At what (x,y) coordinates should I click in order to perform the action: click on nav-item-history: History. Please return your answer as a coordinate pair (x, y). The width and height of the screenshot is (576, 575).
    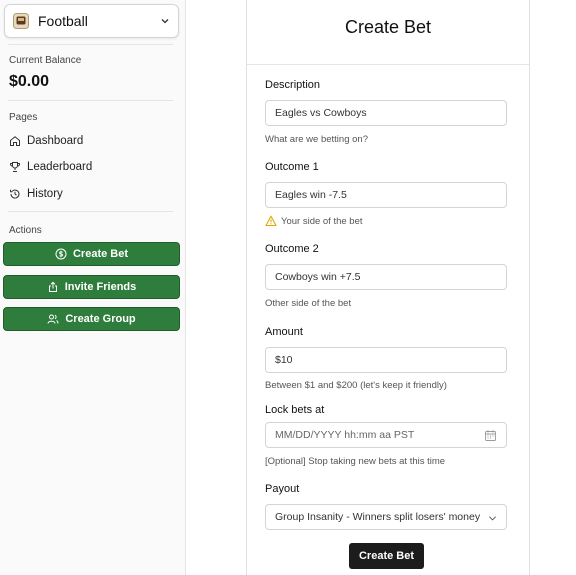
    Looking at the image, I should click on (36, 194).